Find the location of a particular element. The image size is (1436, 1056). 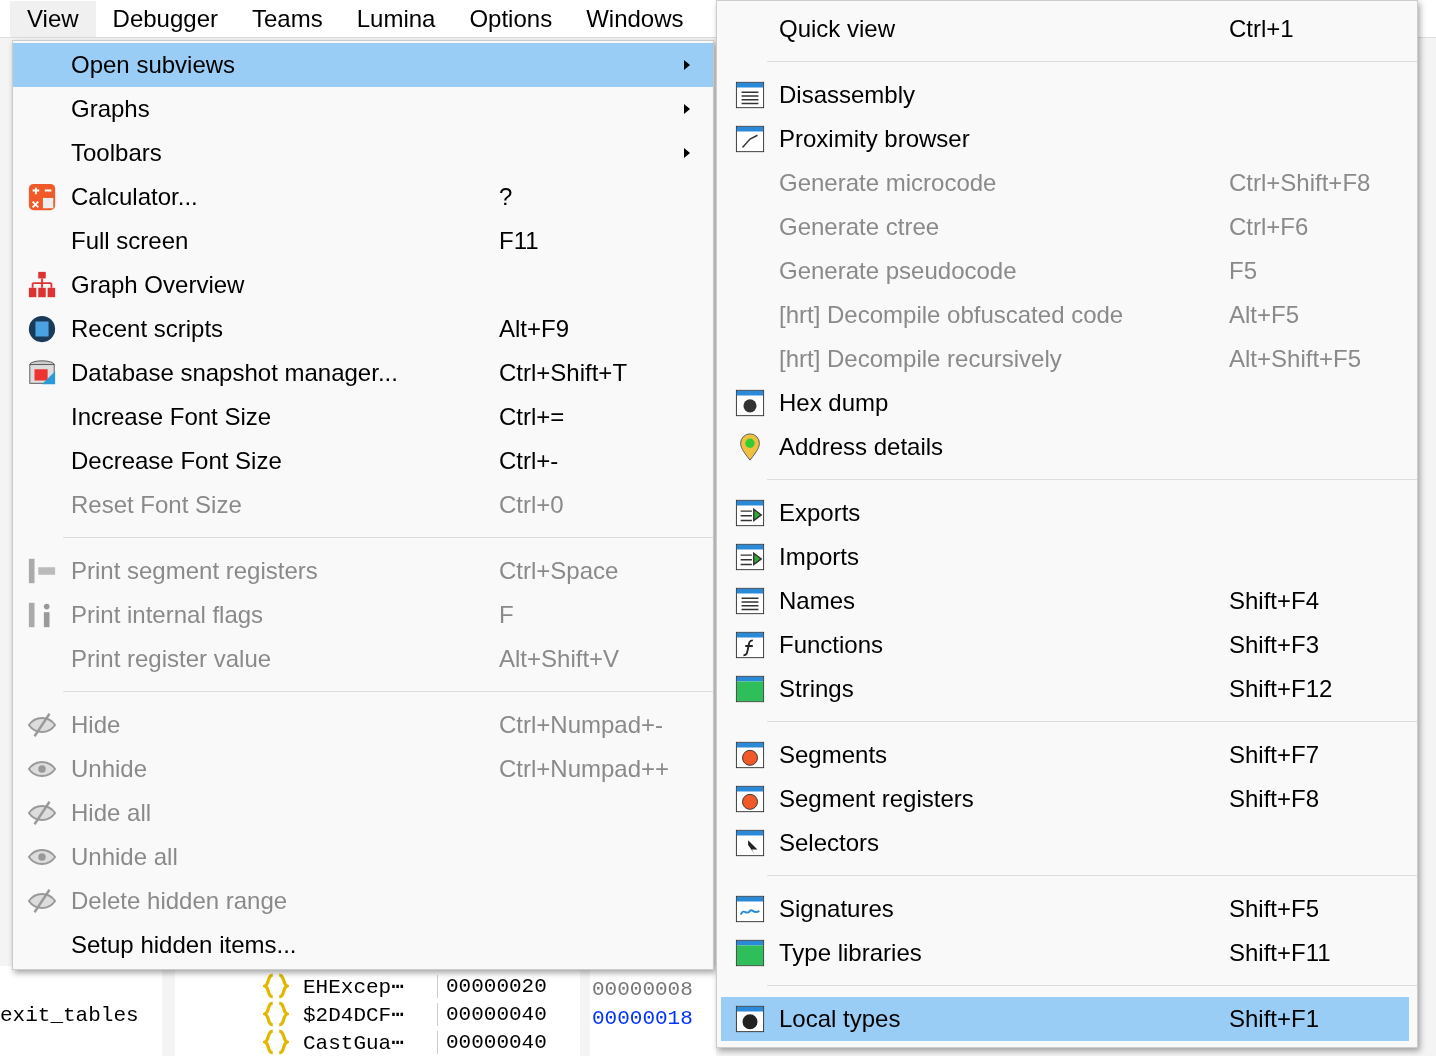

menu-bar-item: Options is located at coordinates (511, 18).